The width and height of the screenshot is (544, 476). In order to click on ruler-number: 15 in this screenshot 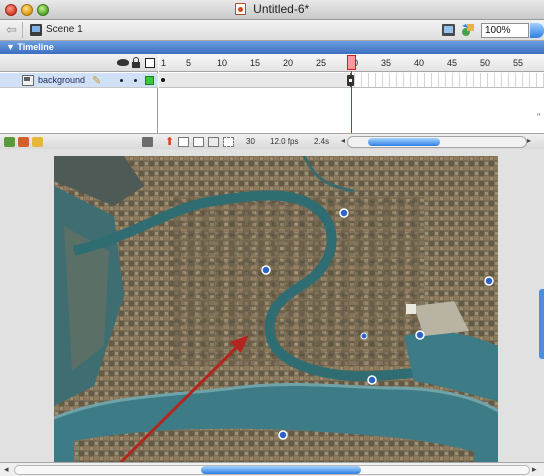, I will do `click(255, 63)`.